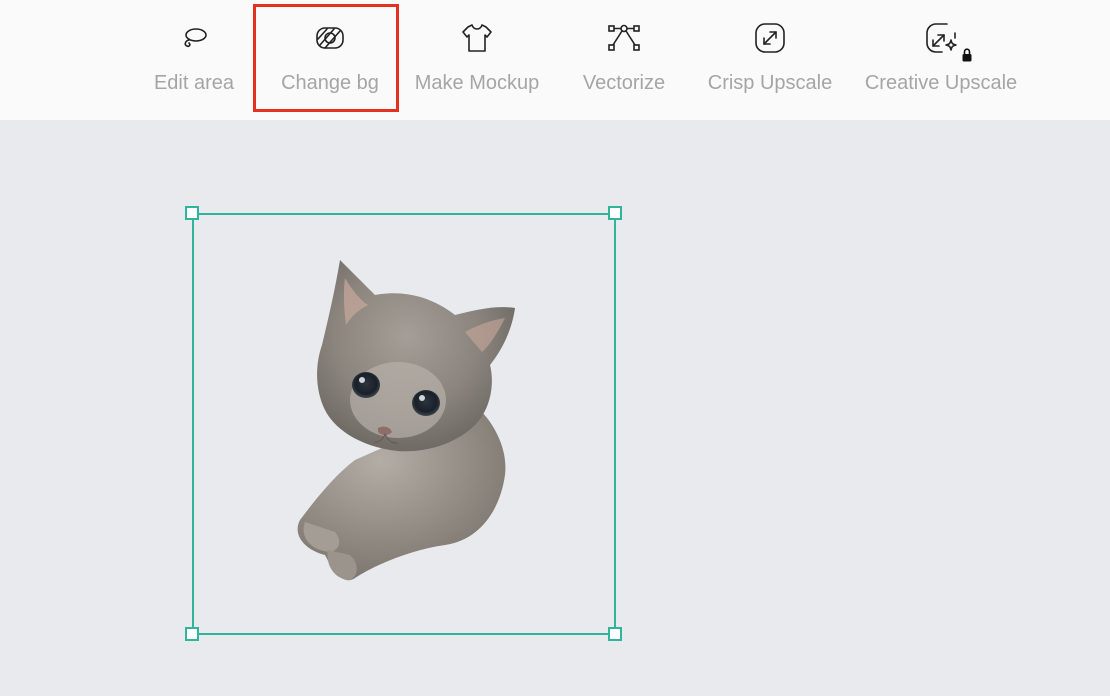 The height and width of the screenshot is (696, 1110). I want to click on creative-upscale-button: Creative Upscale, so click(941, 60).